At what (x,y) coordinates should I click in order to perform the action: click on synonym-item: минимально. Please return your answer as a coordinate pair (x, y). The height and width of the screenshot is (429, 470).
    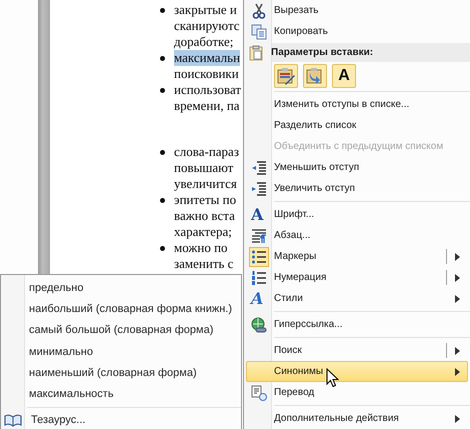
    Looking at the image, I should click on (61, 351).